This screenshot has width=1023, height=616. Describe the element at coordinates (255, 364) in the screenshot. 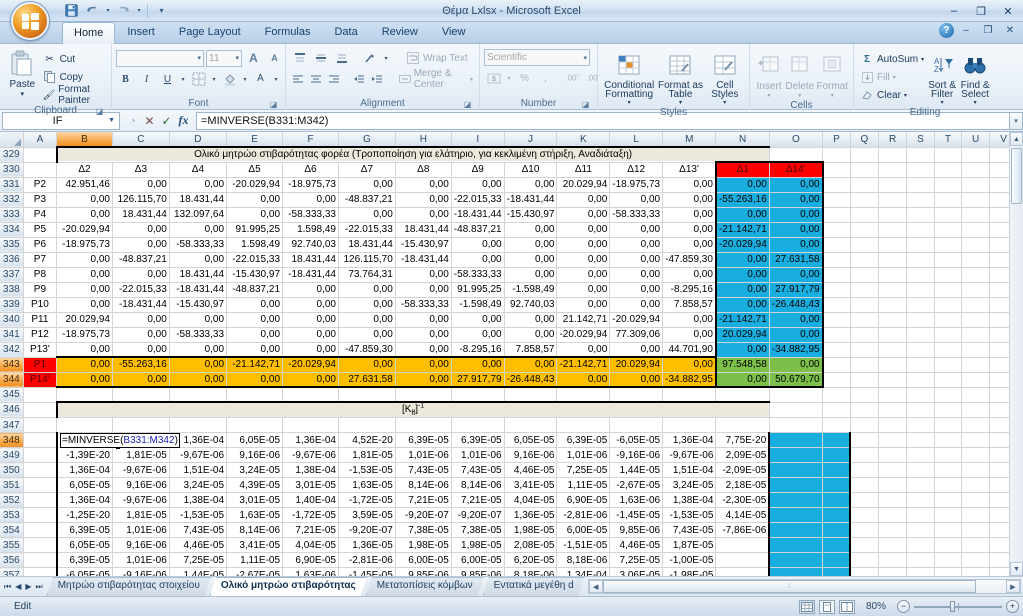

I see `matrix-cell: -21.142,71` at that location.